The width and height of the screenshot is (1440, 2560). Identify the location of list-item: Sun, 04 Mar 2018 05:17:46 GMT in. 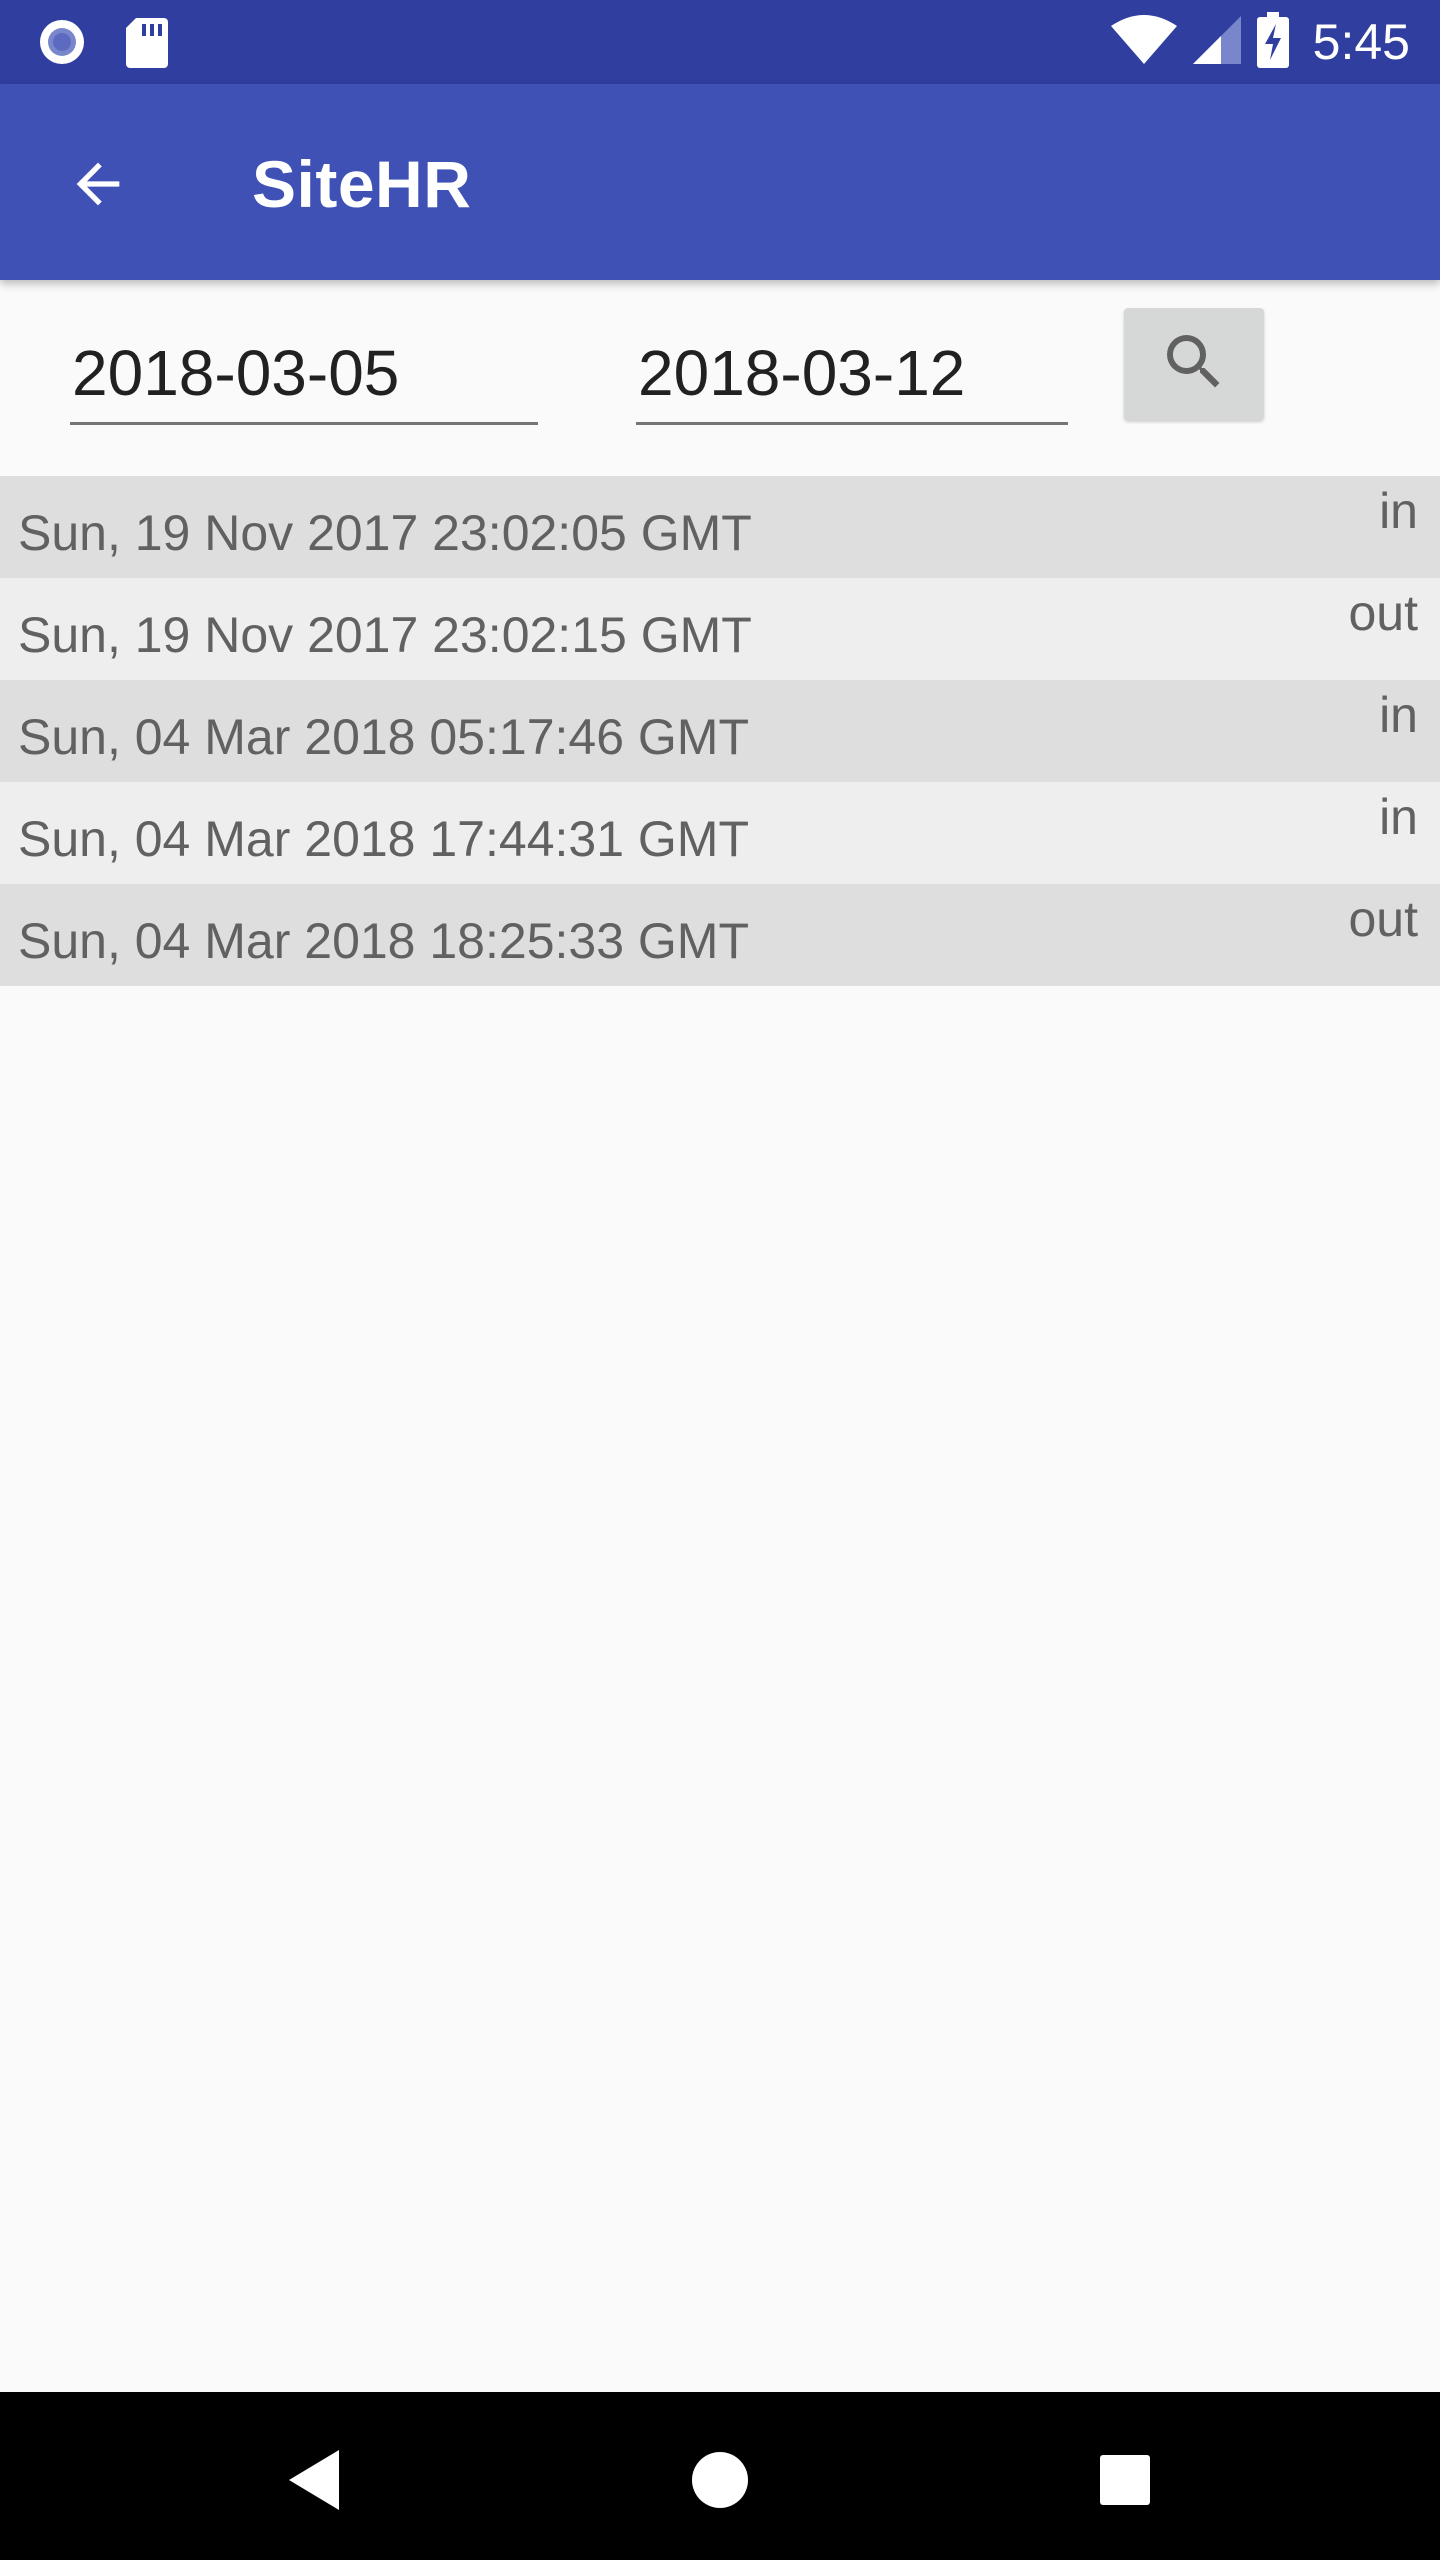
(720, 731).